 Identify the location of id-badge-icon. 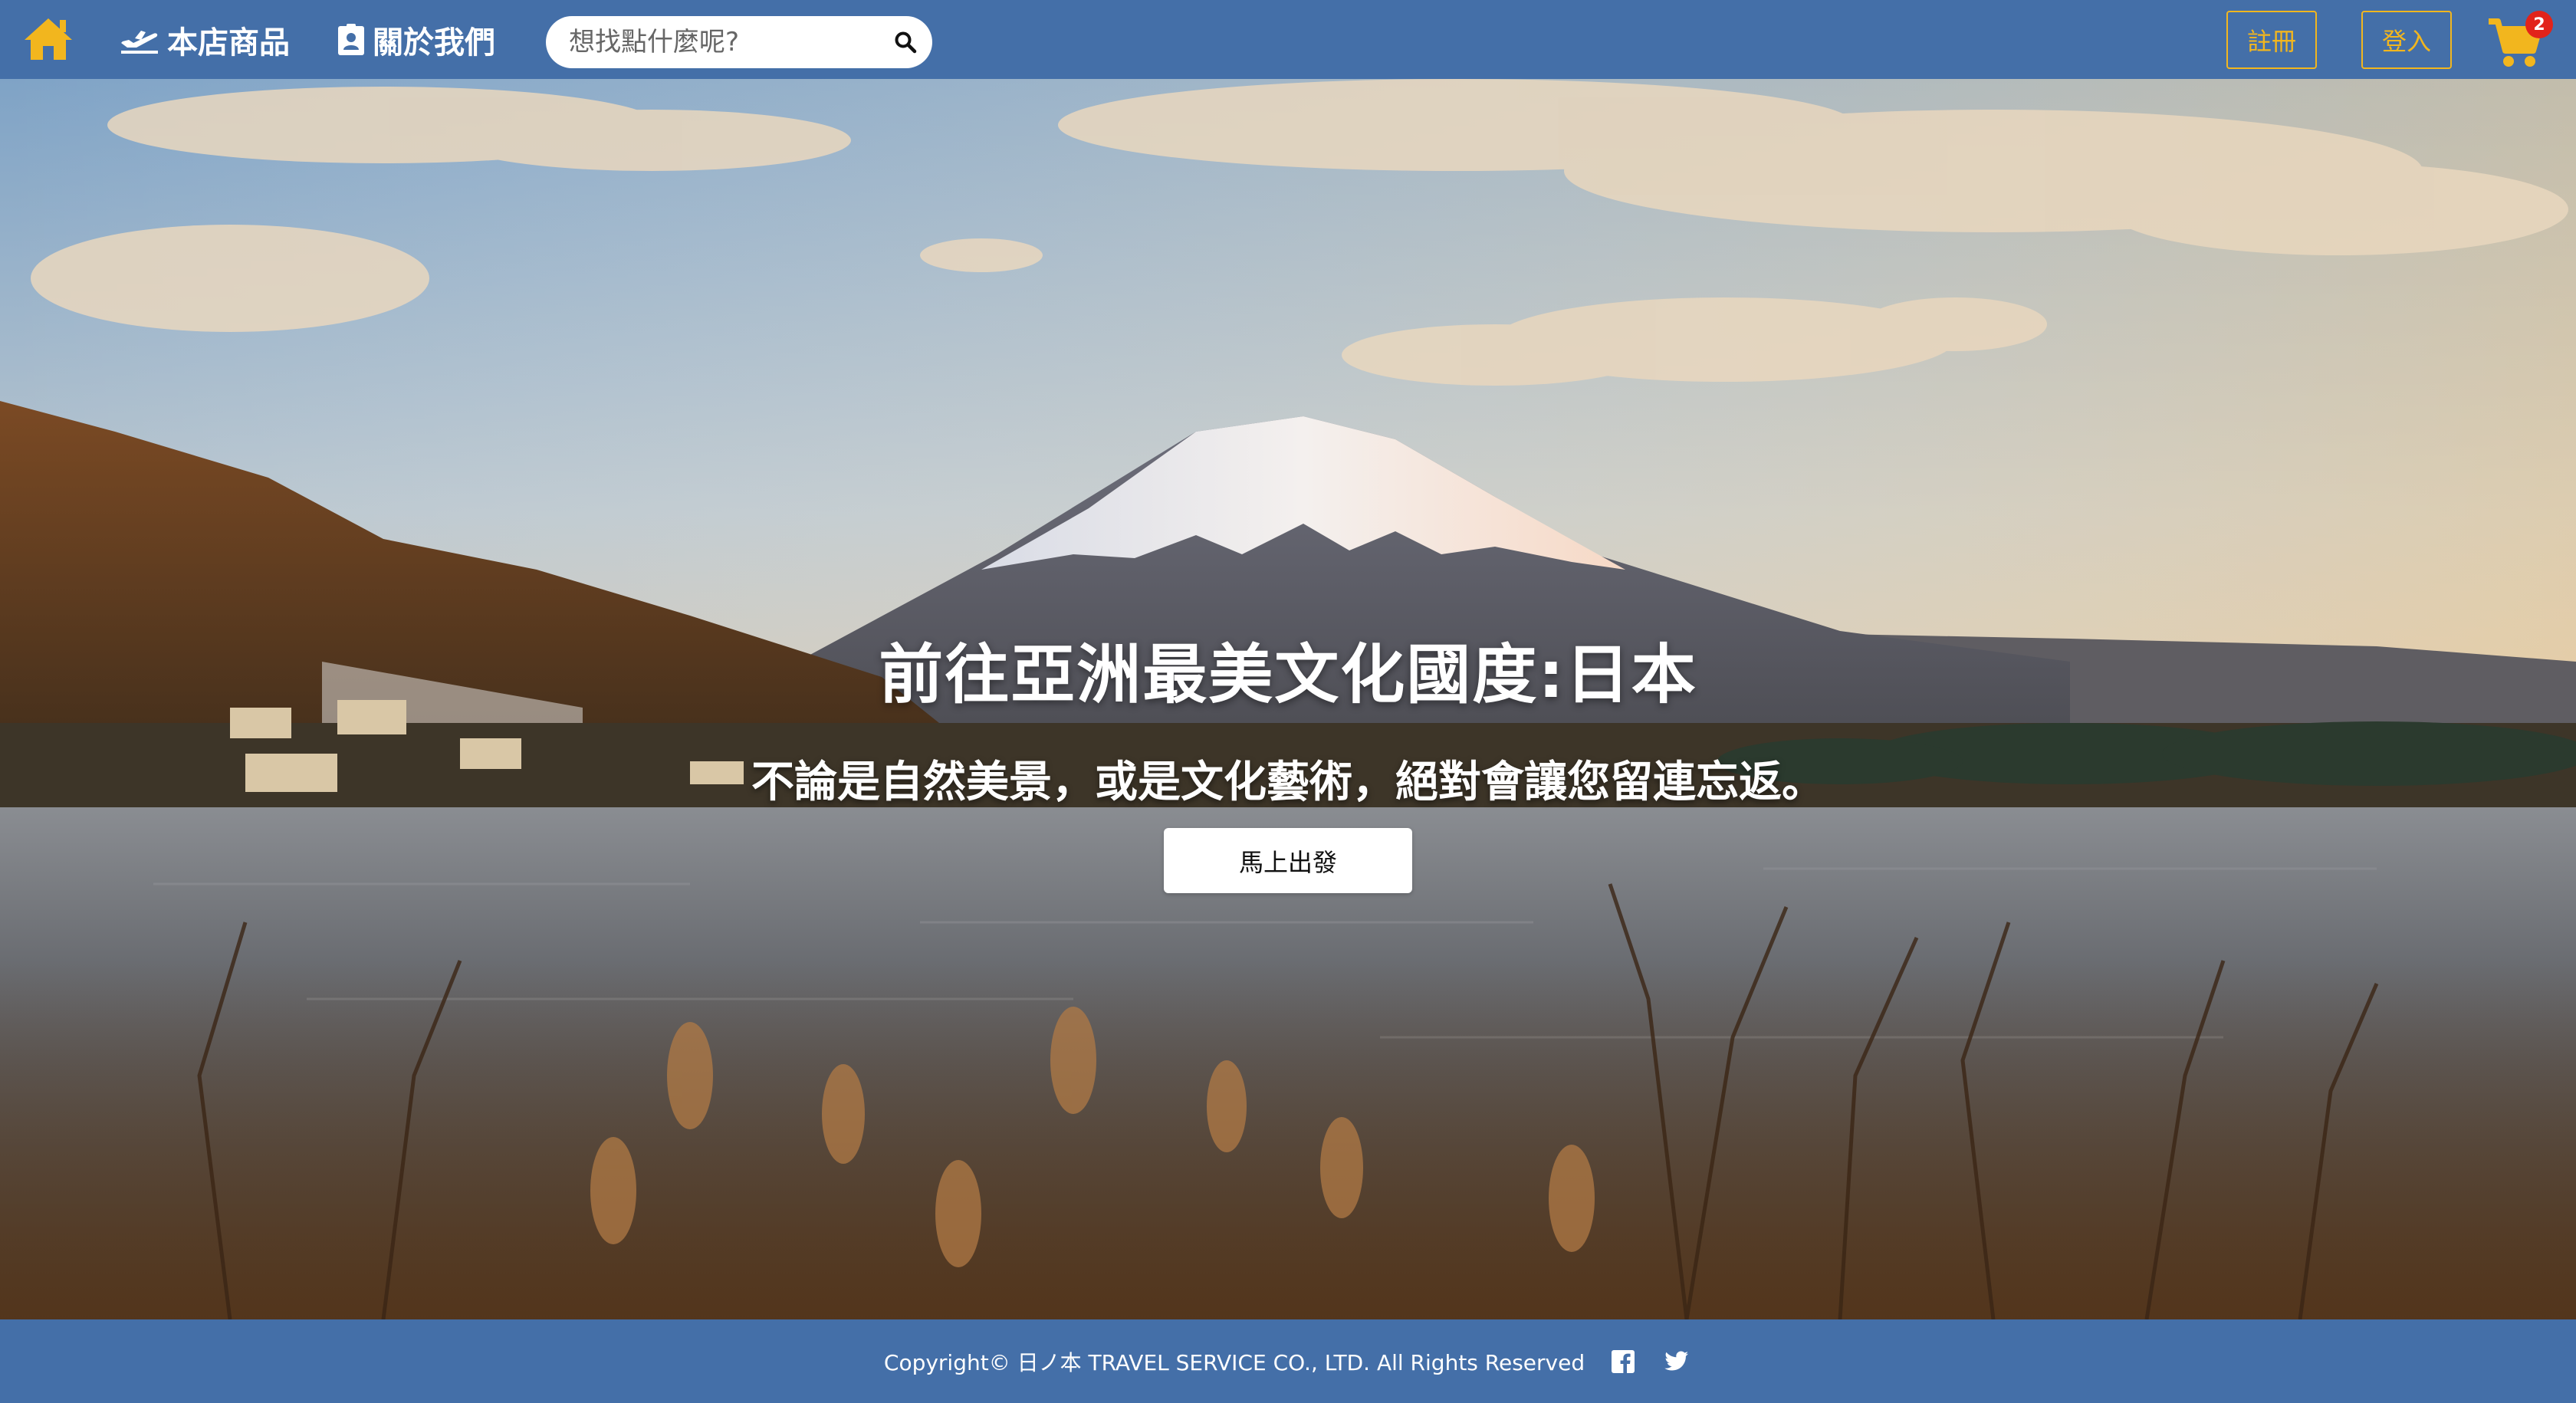
(351, 39).